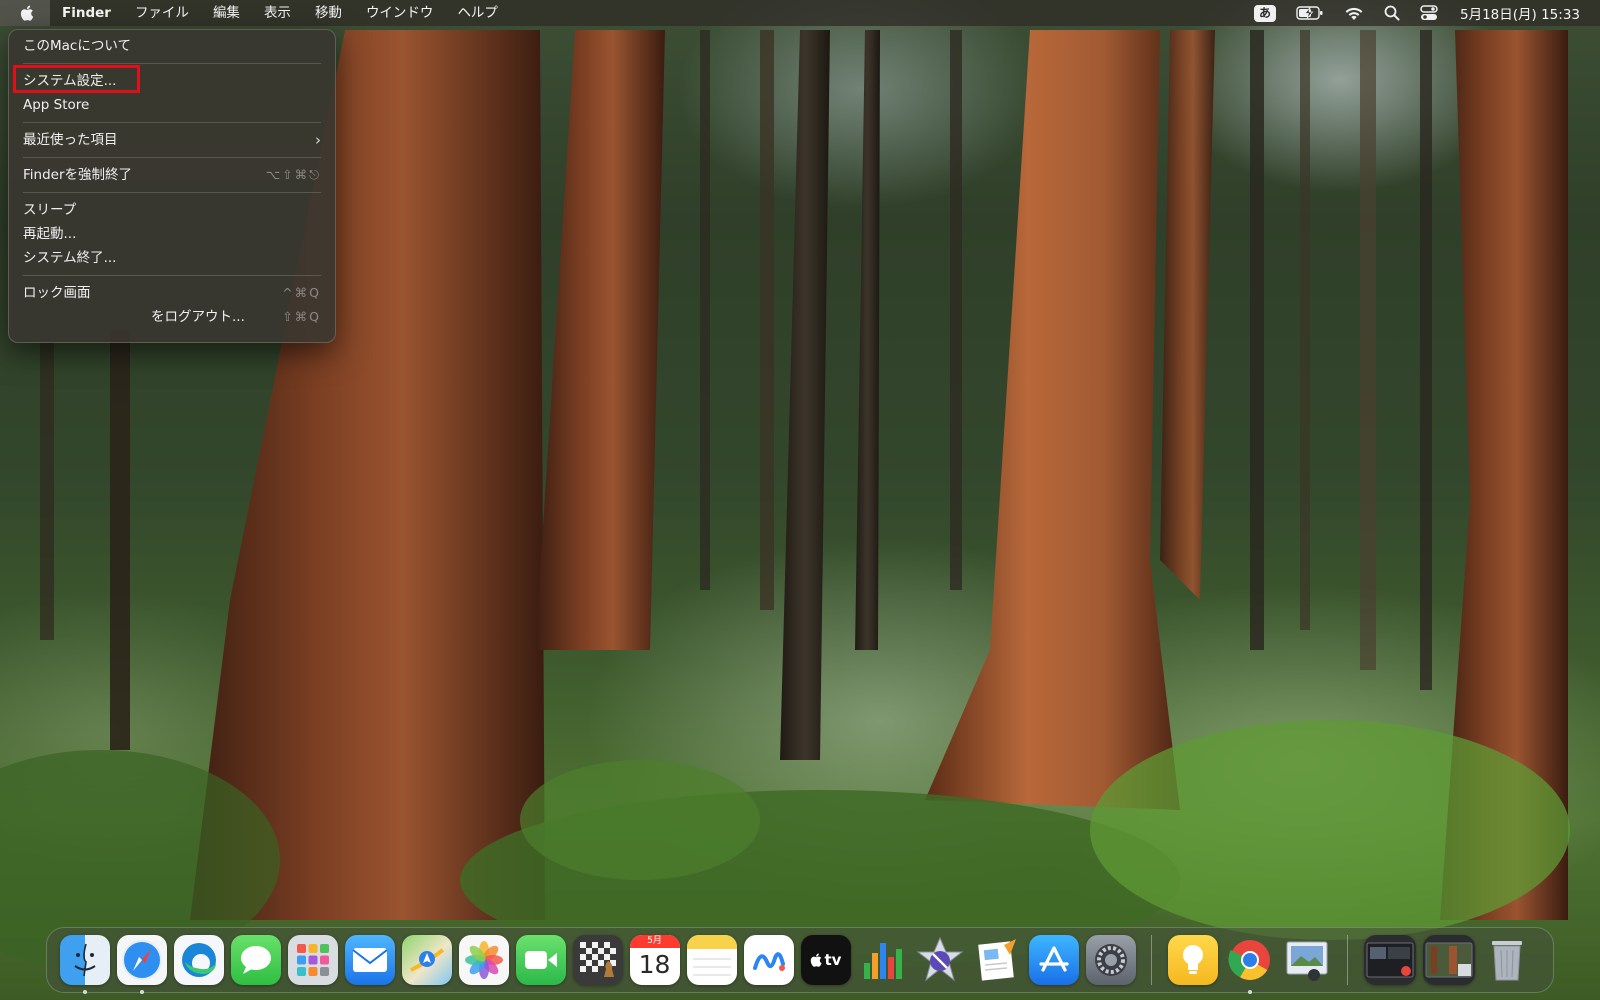  Describe the element at coordinates (172, 317) in the screenshot. I see `menu-item-logout: をログアウト... ⇧⌘Q` at that location.